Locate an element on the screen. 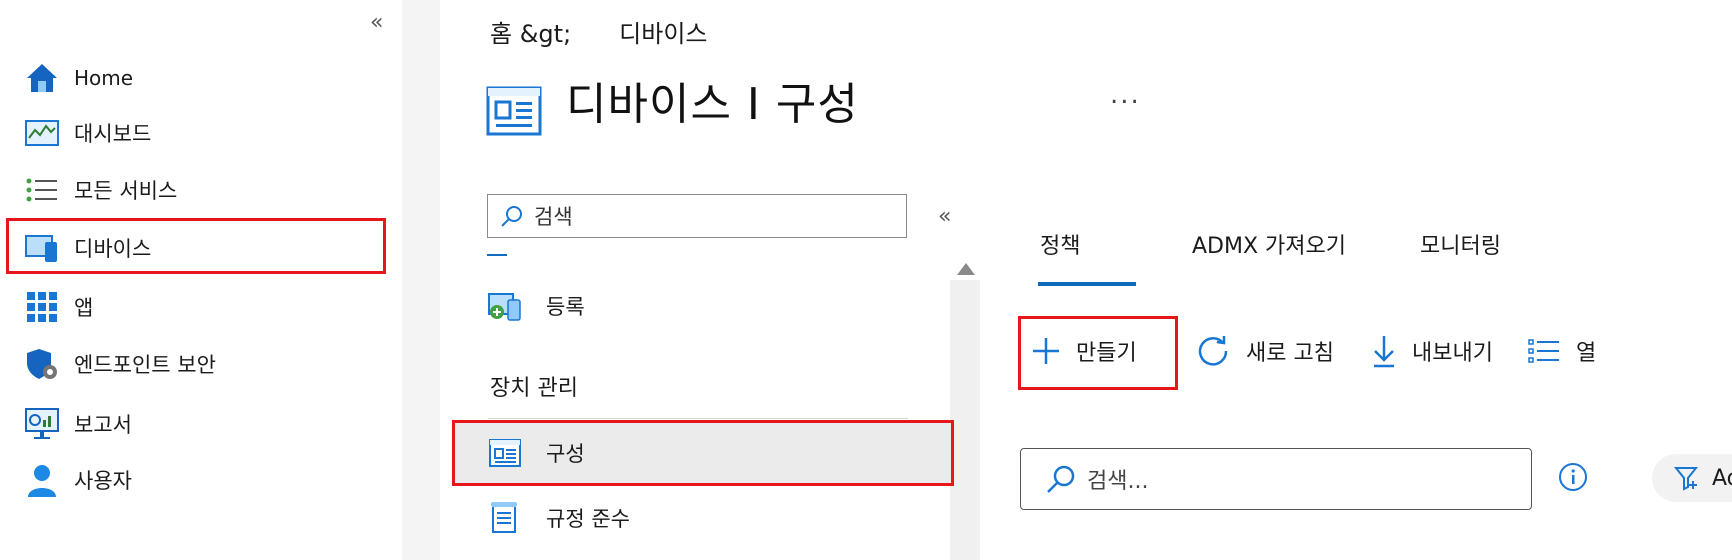 Image resolution: width=1732 pixels, height=560 pixels. dashboard-icon is located at coordinates (42, 133).